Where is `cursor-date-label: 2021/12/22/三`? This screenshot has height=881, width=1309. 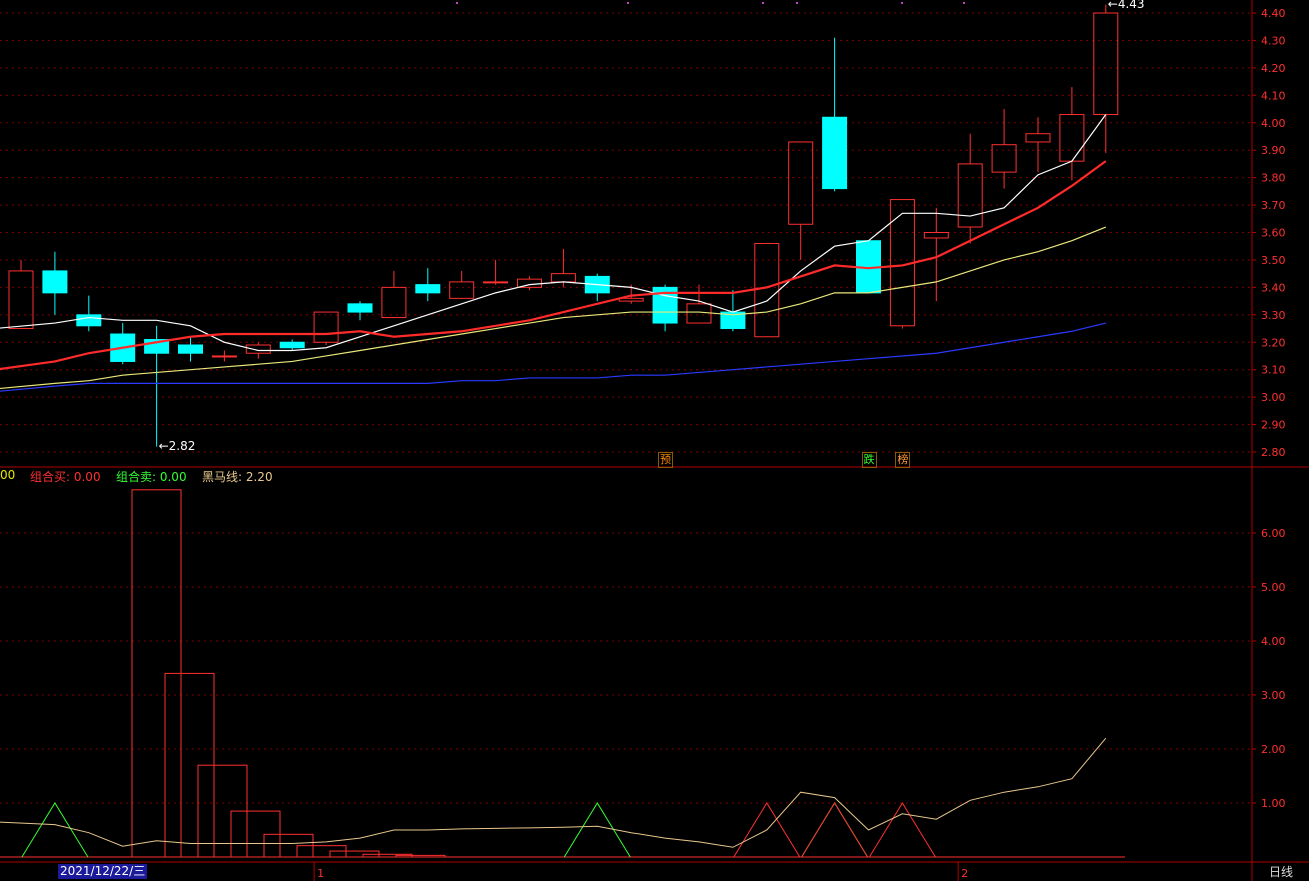
cursor-date-label: 2021/12/22/三 is located at coordinates (103, 871).